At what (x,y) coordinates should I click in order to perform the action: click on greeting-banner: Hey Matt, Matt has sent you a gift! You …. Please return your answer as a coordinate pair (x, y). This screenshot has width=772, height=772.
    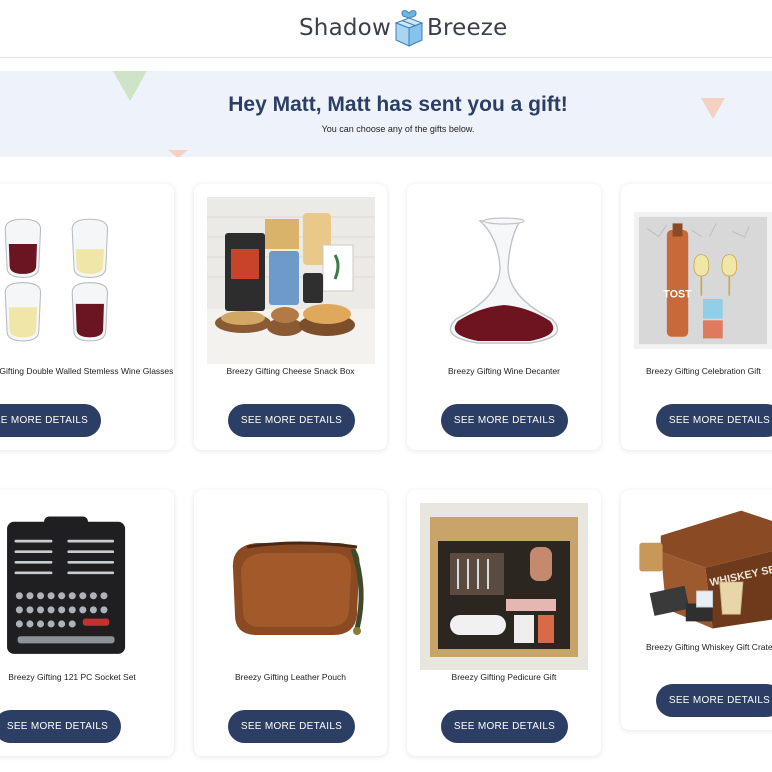
    Looking at the image, I should click on (386, 114).